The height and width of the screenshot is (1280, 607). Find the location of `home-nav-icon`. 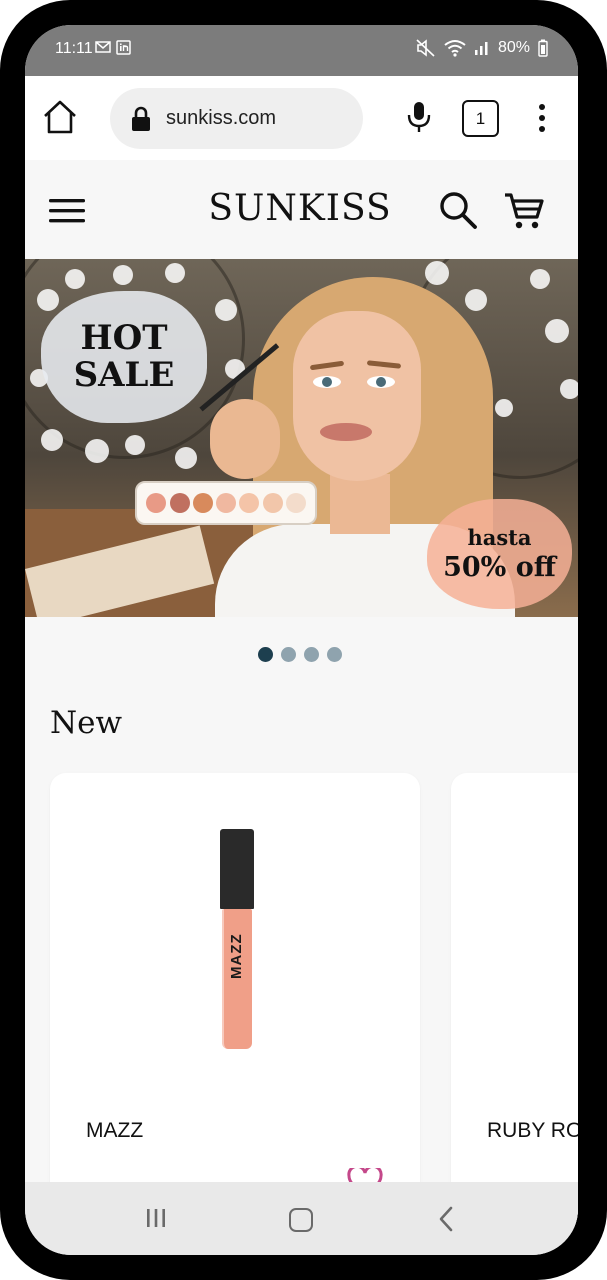

home-nav-icon is located at coordinates (301, 1220).